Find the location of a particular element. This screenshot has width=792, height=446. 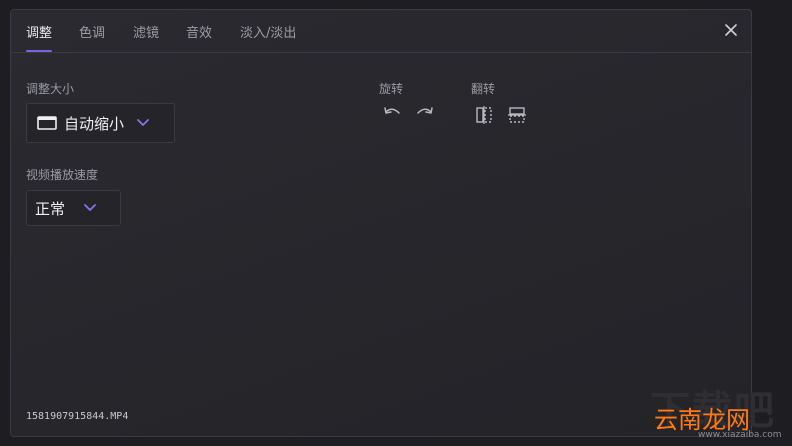

flip-label: 翻转 is located at coordinates (483, 89).